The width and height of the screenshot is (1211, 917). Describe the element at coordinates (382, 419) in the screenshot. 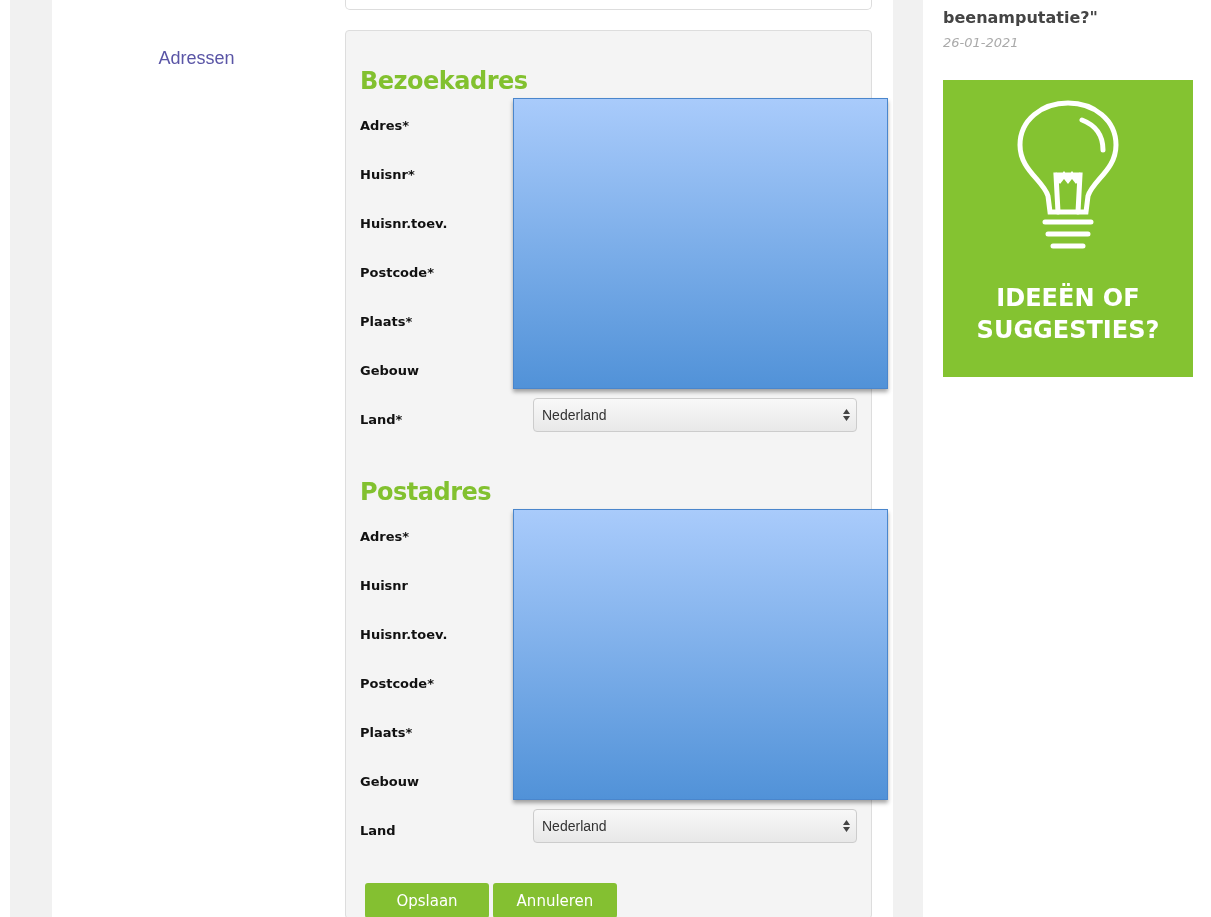

I see `field-label: Land*` at that location.